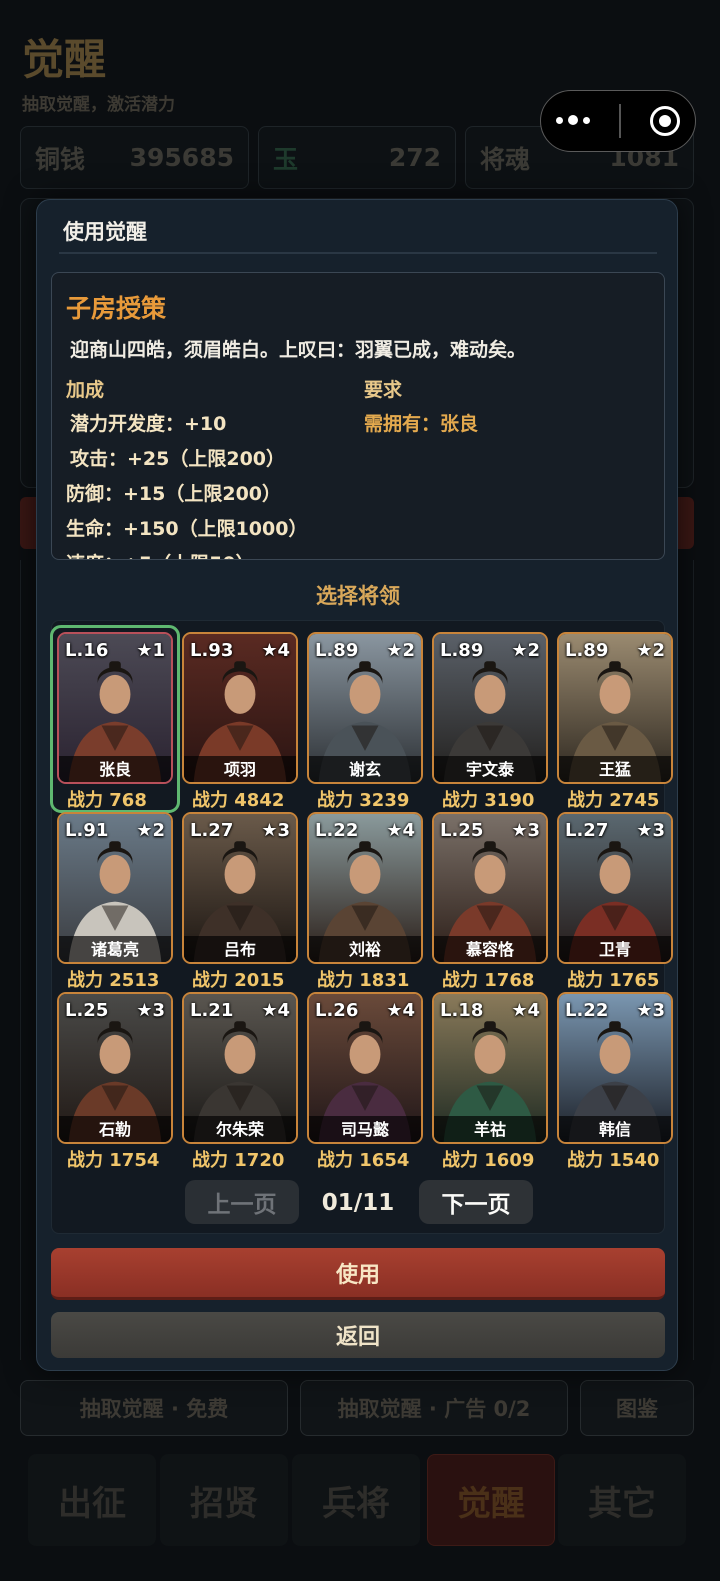 The height and width of the screenshot is (1581, 720). Describe the element at coordinates (115, 888) in the screenshot. I see `general-card: L.91 ★2 诸葛亮` at that location.